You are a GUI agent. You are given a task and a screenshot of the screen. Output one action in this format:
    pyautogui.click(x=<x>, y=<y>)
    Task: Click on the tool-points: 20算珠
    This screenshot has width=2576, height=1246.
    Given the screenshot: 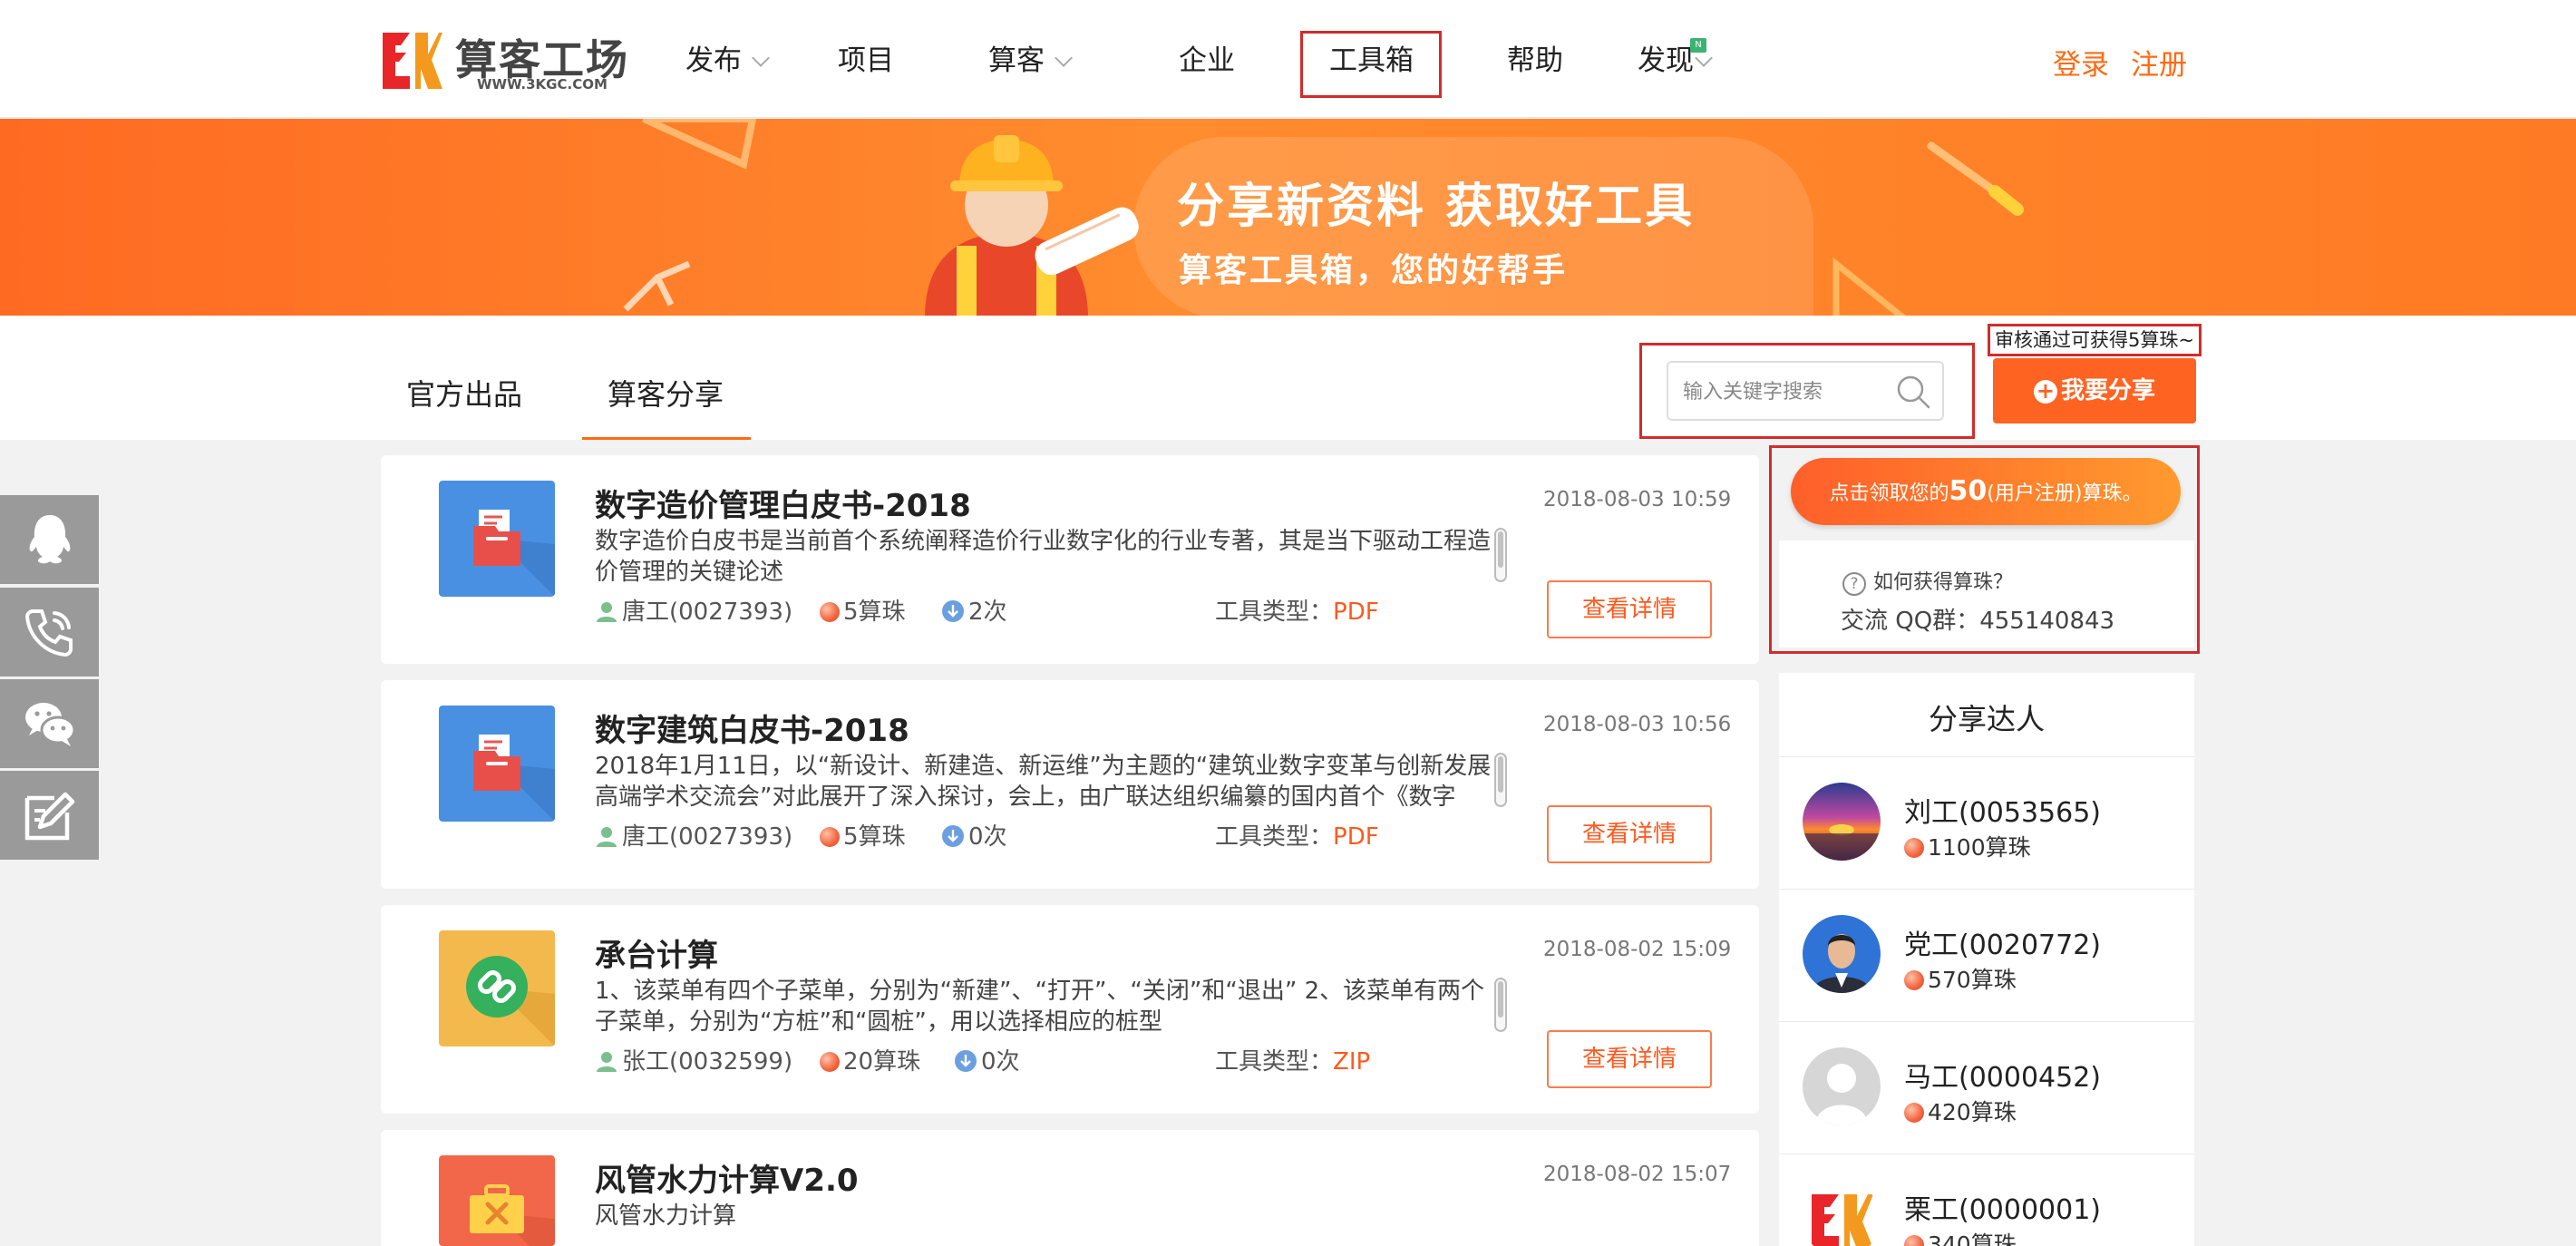 What is the action you would take?
    pyautogui.click(x=870, y=1059)
    